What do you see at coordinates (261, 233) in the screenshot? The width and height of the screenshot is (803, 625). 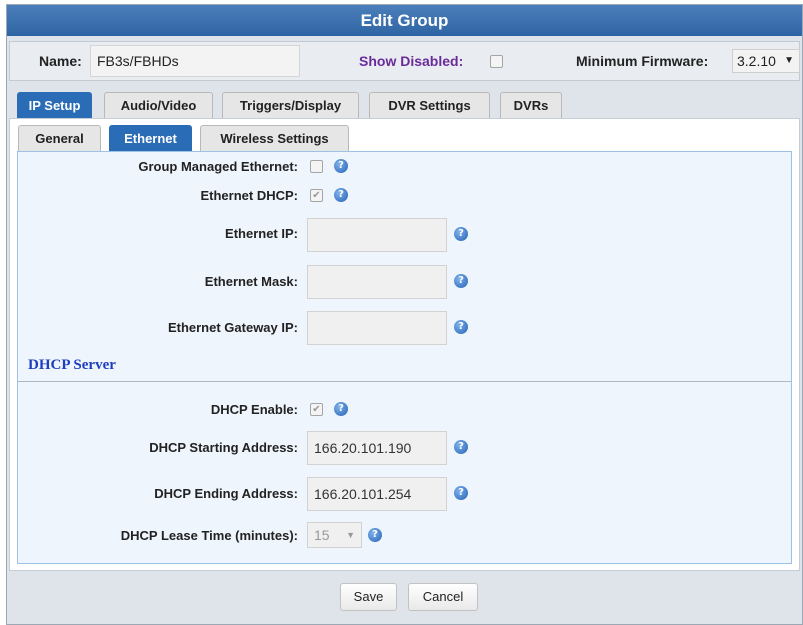 I see `ethernet-ip-label: Ethernet IP:` at bounding box center [261, 233].